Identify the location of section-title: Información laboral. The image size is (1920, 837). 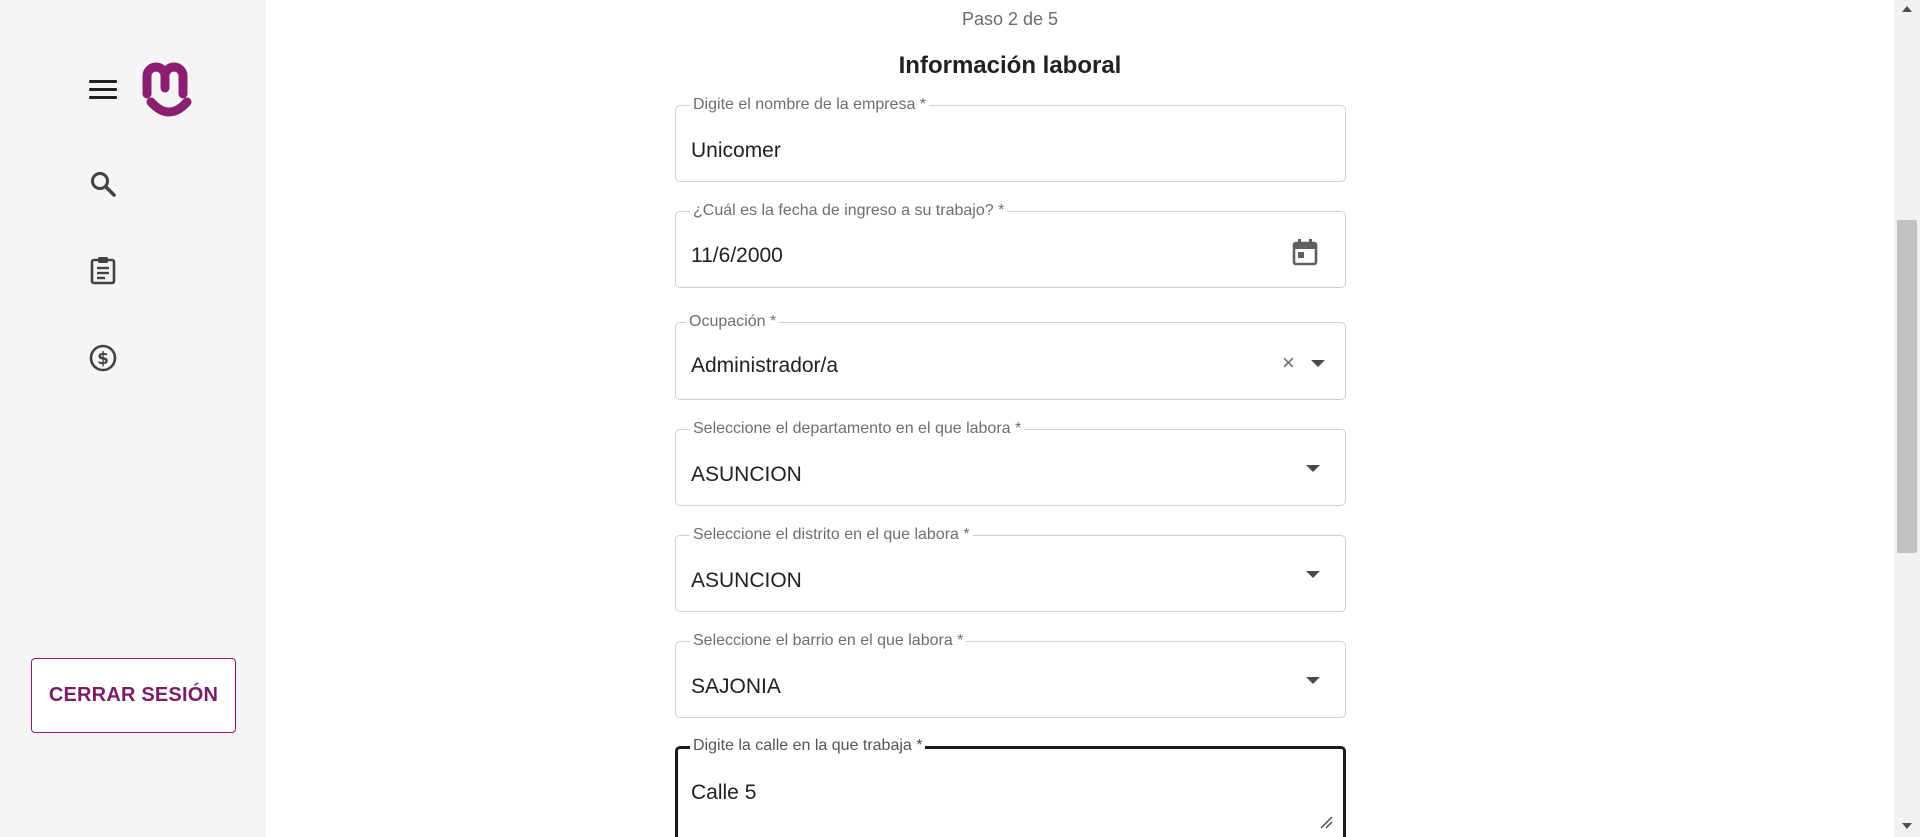
(1010, 65).